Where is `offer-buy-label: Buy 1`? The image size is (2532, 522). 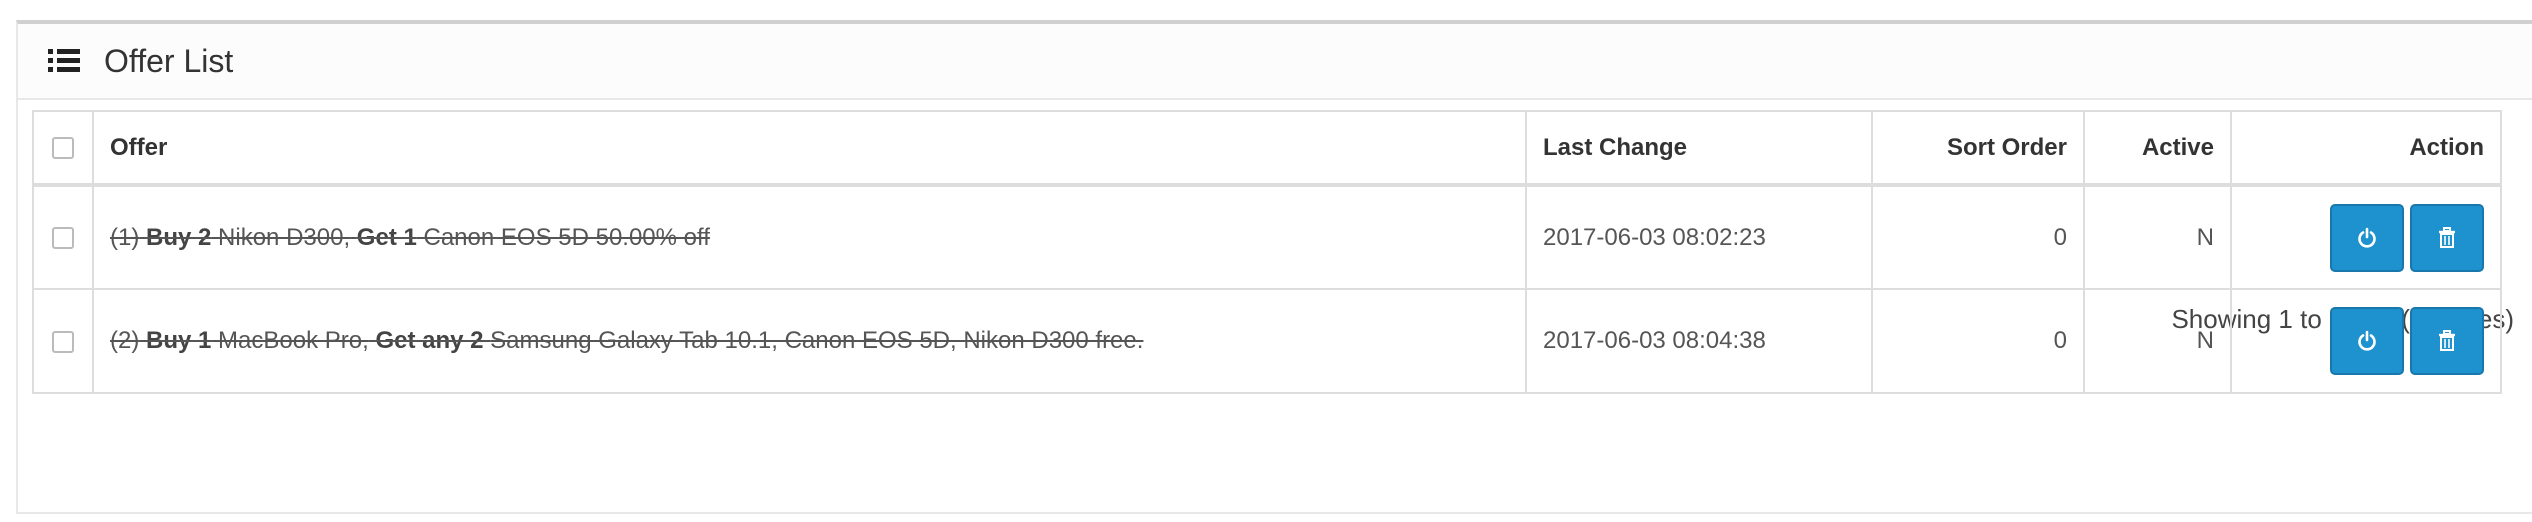 offer-buy-label: Buy 1 is located at coordinates (179, 340).